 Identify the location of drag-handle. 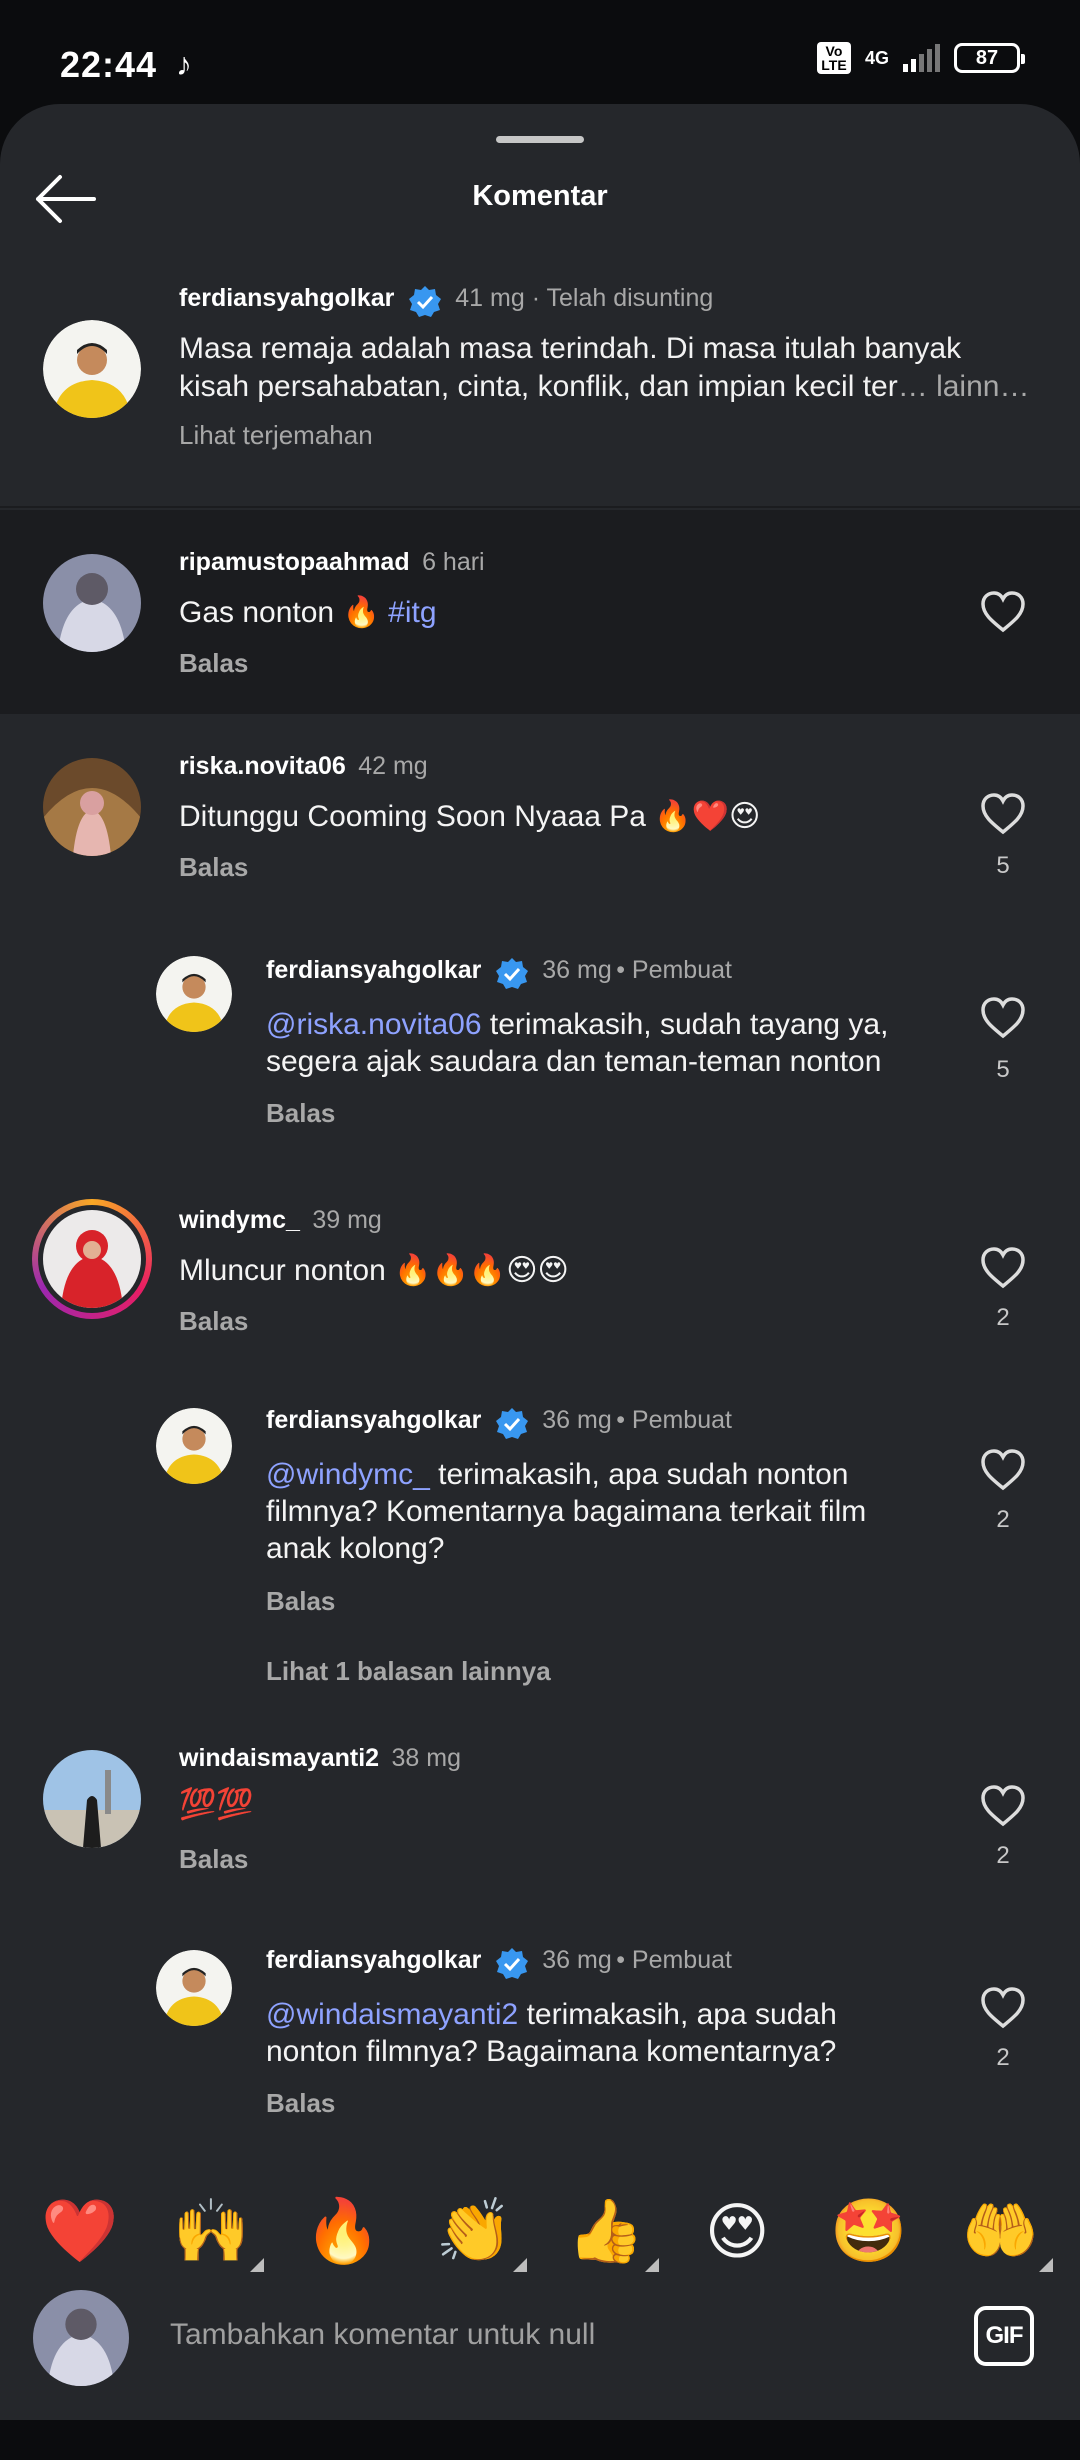
(540, 139).